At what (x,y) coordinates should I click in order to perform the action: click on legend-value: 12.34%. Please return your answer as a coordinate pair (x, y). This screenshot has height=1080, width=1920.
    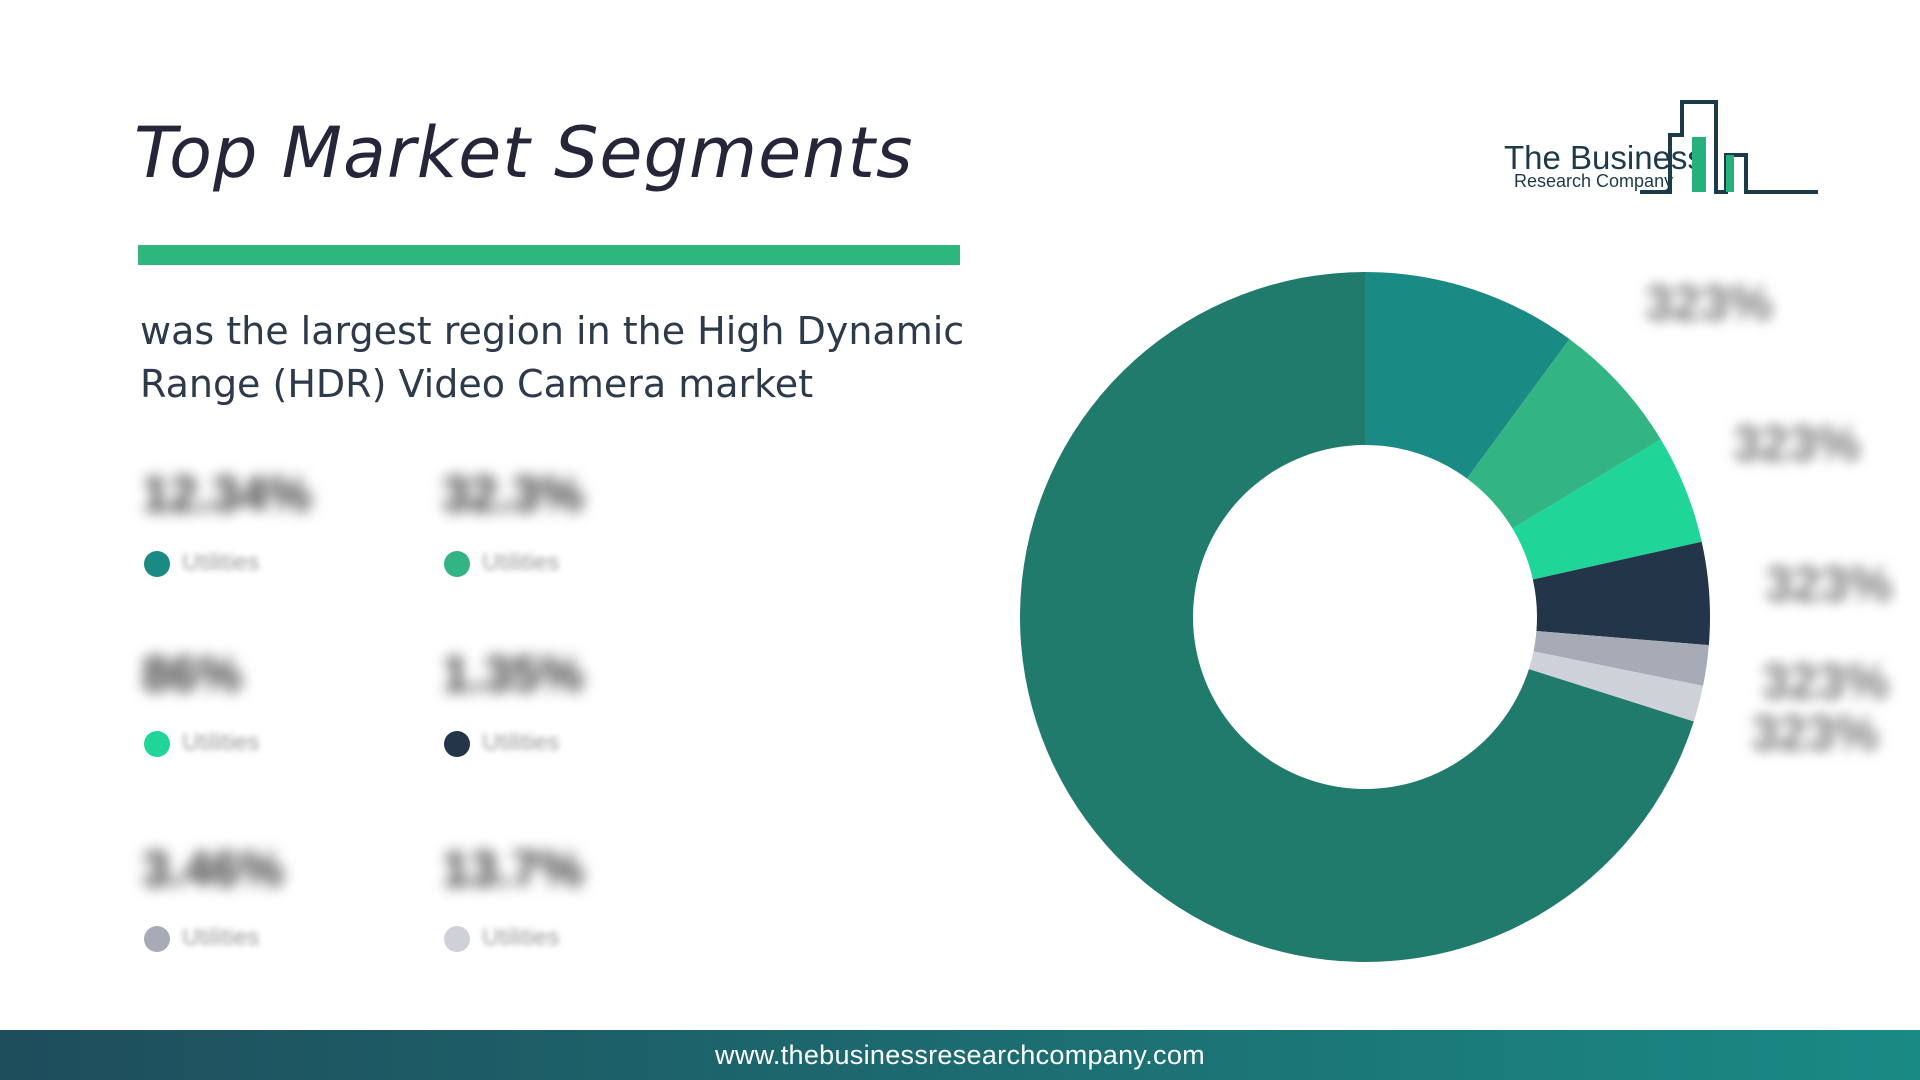
    Looking at the image, I should click on (227, 494).